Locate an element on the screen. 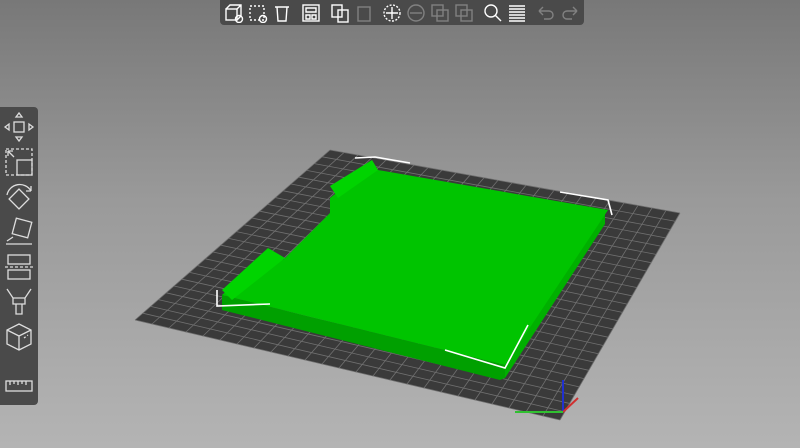 This screenshot has width=800, height=448. scale-icon is located at coordinates (19, 162).